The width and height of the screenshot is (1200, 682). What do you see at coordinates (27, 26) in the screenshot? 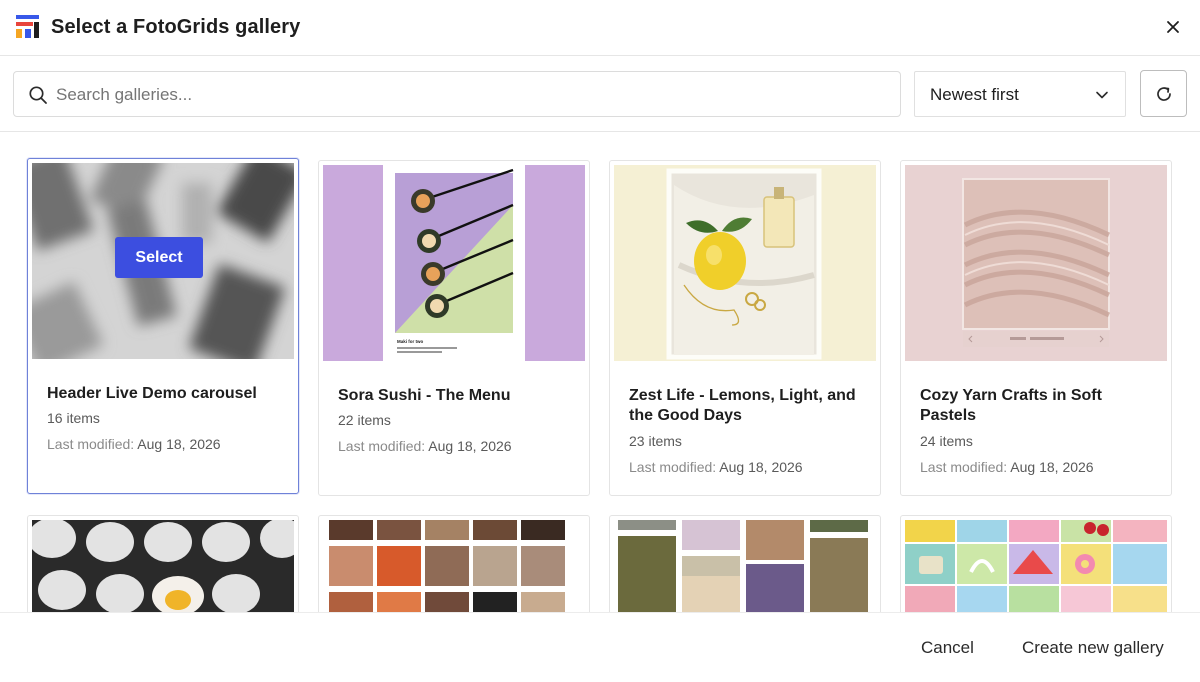
I see `fotogrids-logo-icon` at bounding box center [27, 26].